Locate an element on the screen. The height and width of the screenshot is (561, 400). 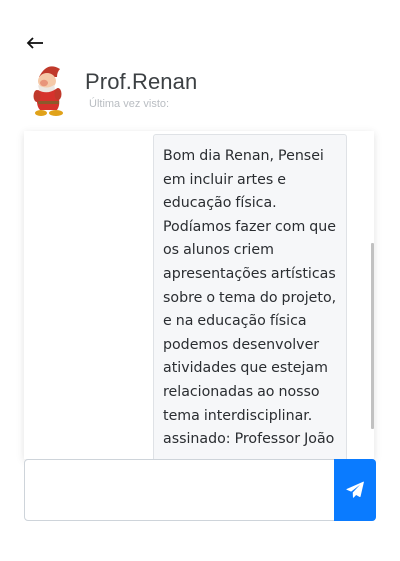
scrollbar-thumb is located at coordinates (372, 336).